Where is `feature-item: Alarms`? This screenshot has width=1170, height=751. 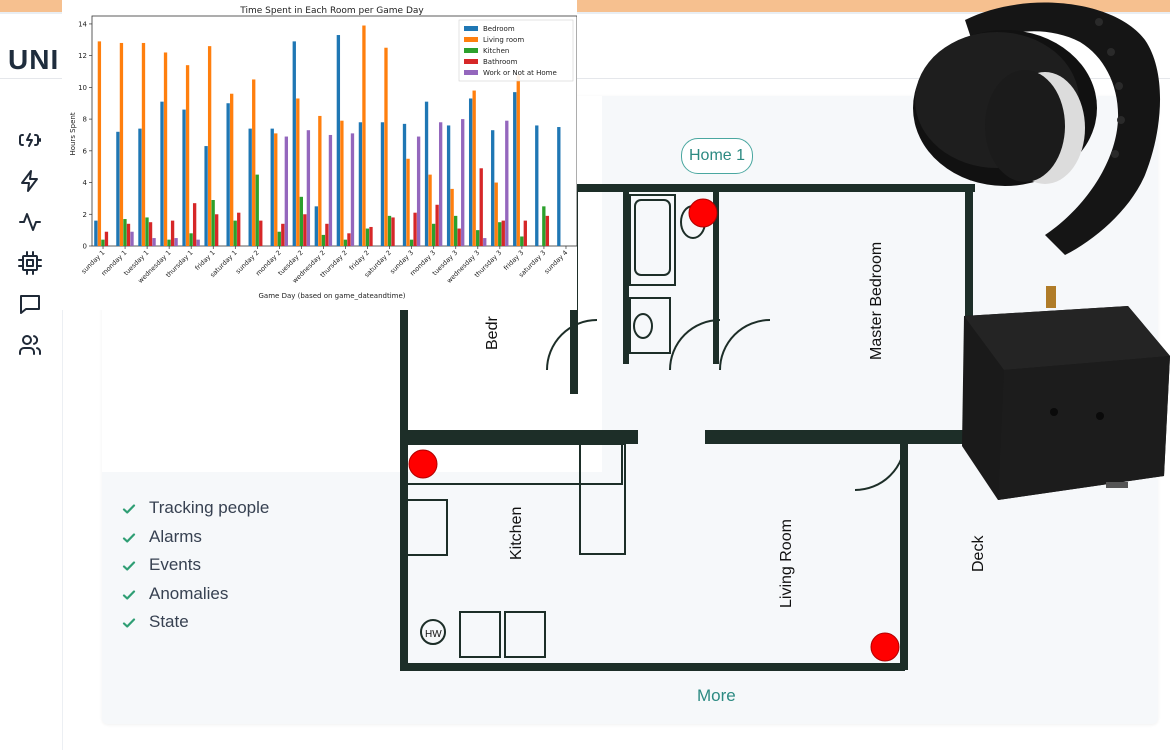
feature-item: Alarms is located at coordinates (195, 537).